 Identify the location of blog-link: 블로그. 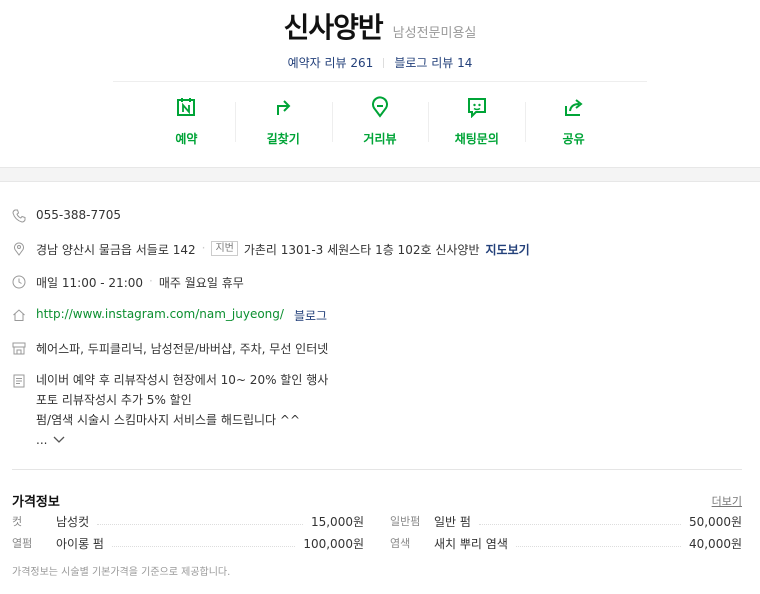
(310, 315).